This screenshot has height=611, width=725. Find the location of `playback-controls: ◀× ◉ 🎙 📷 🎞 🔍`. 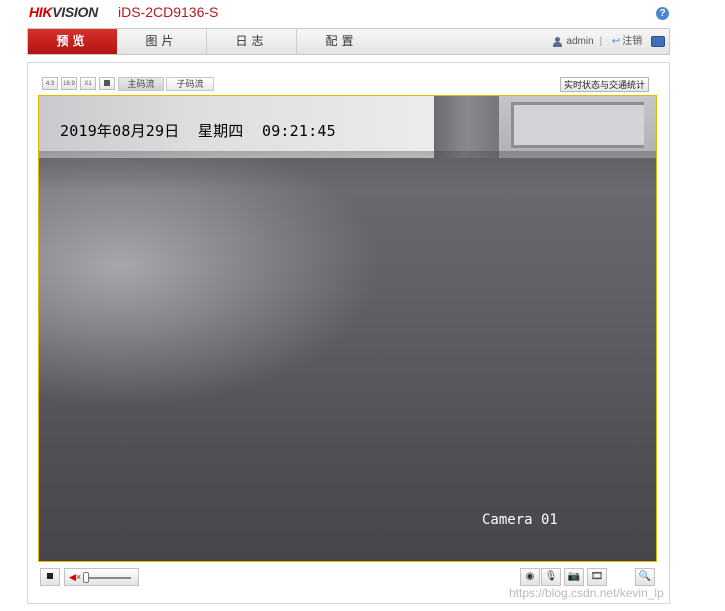

playback-controls: ◀× ◉ 🎙 📷 🎞 🔍 is located at coordinates (347, 577).